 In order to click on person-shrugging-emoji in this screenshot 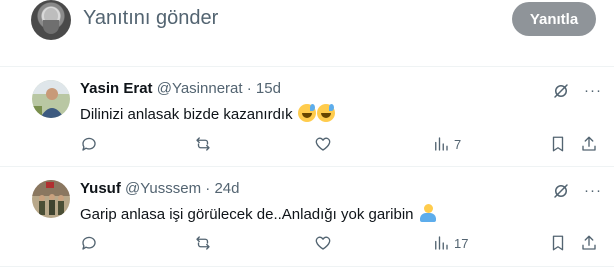, I will do `click(427, 213)`.